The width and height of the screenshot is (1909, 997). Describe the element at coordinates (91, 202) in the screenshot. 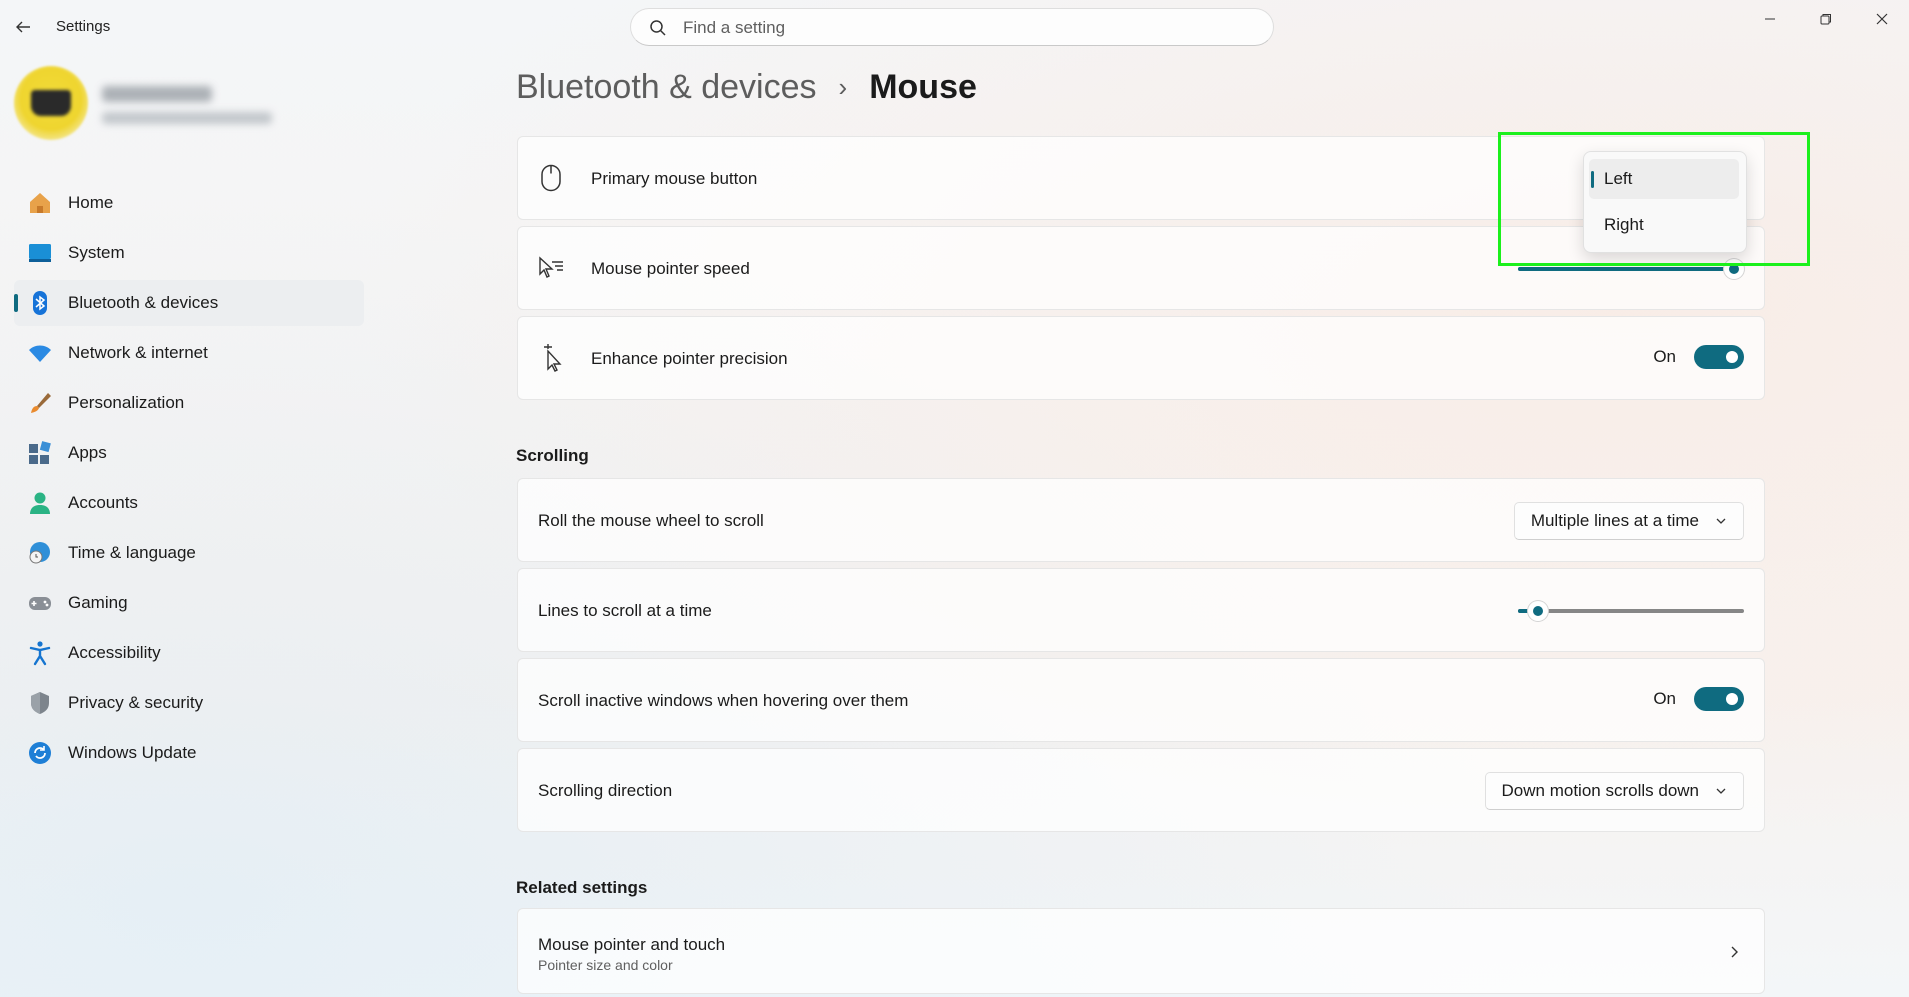

I see `sidebar-item-label: Home` at that location.